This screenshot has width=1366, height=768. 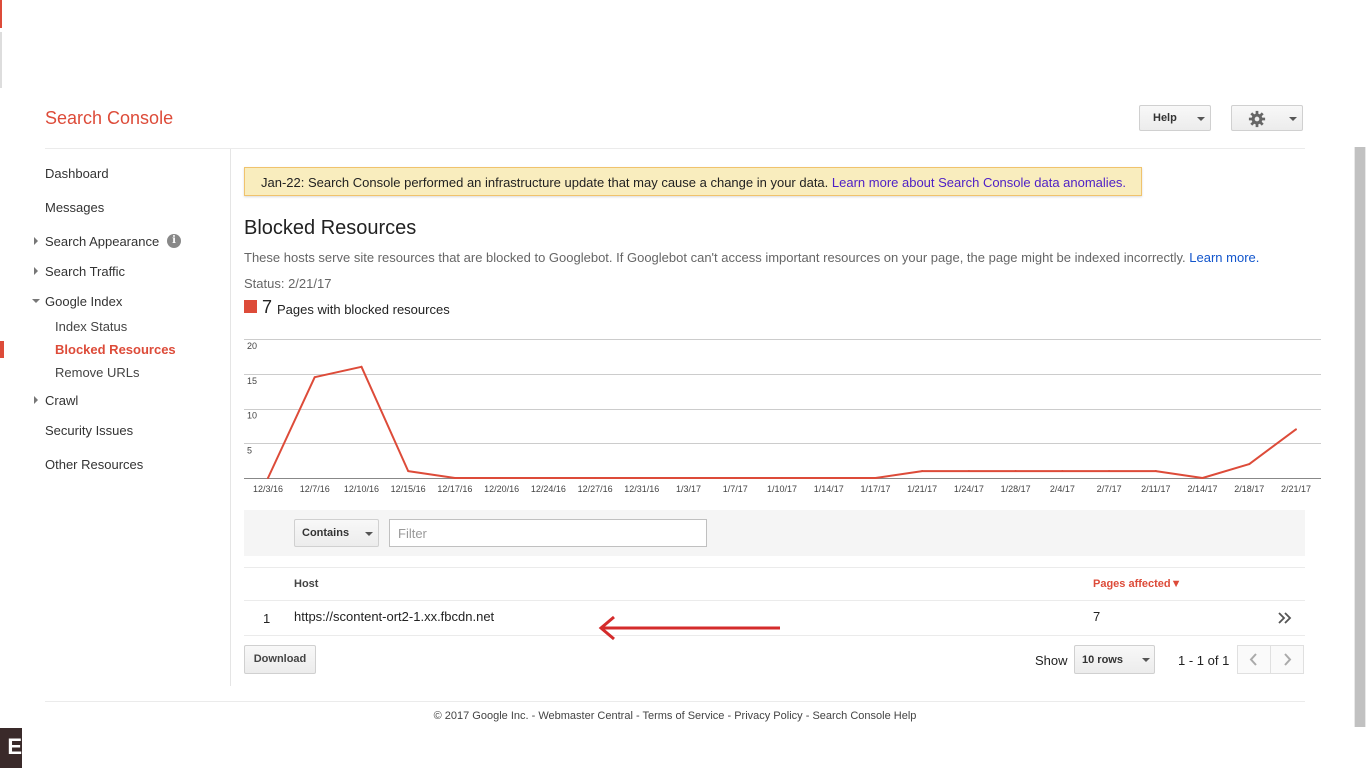 I want to click on x-tick-label: 1/17/17, so click(x=875, y=489).